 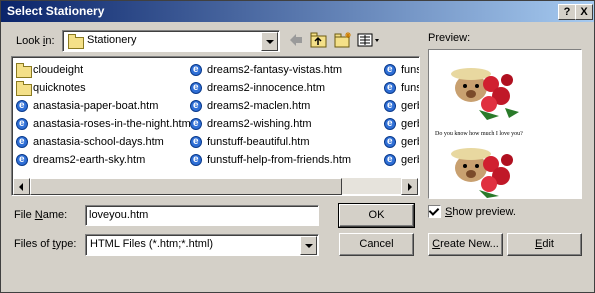 I want to click on horizontal-scrollbar, so click(x=215, y=186).